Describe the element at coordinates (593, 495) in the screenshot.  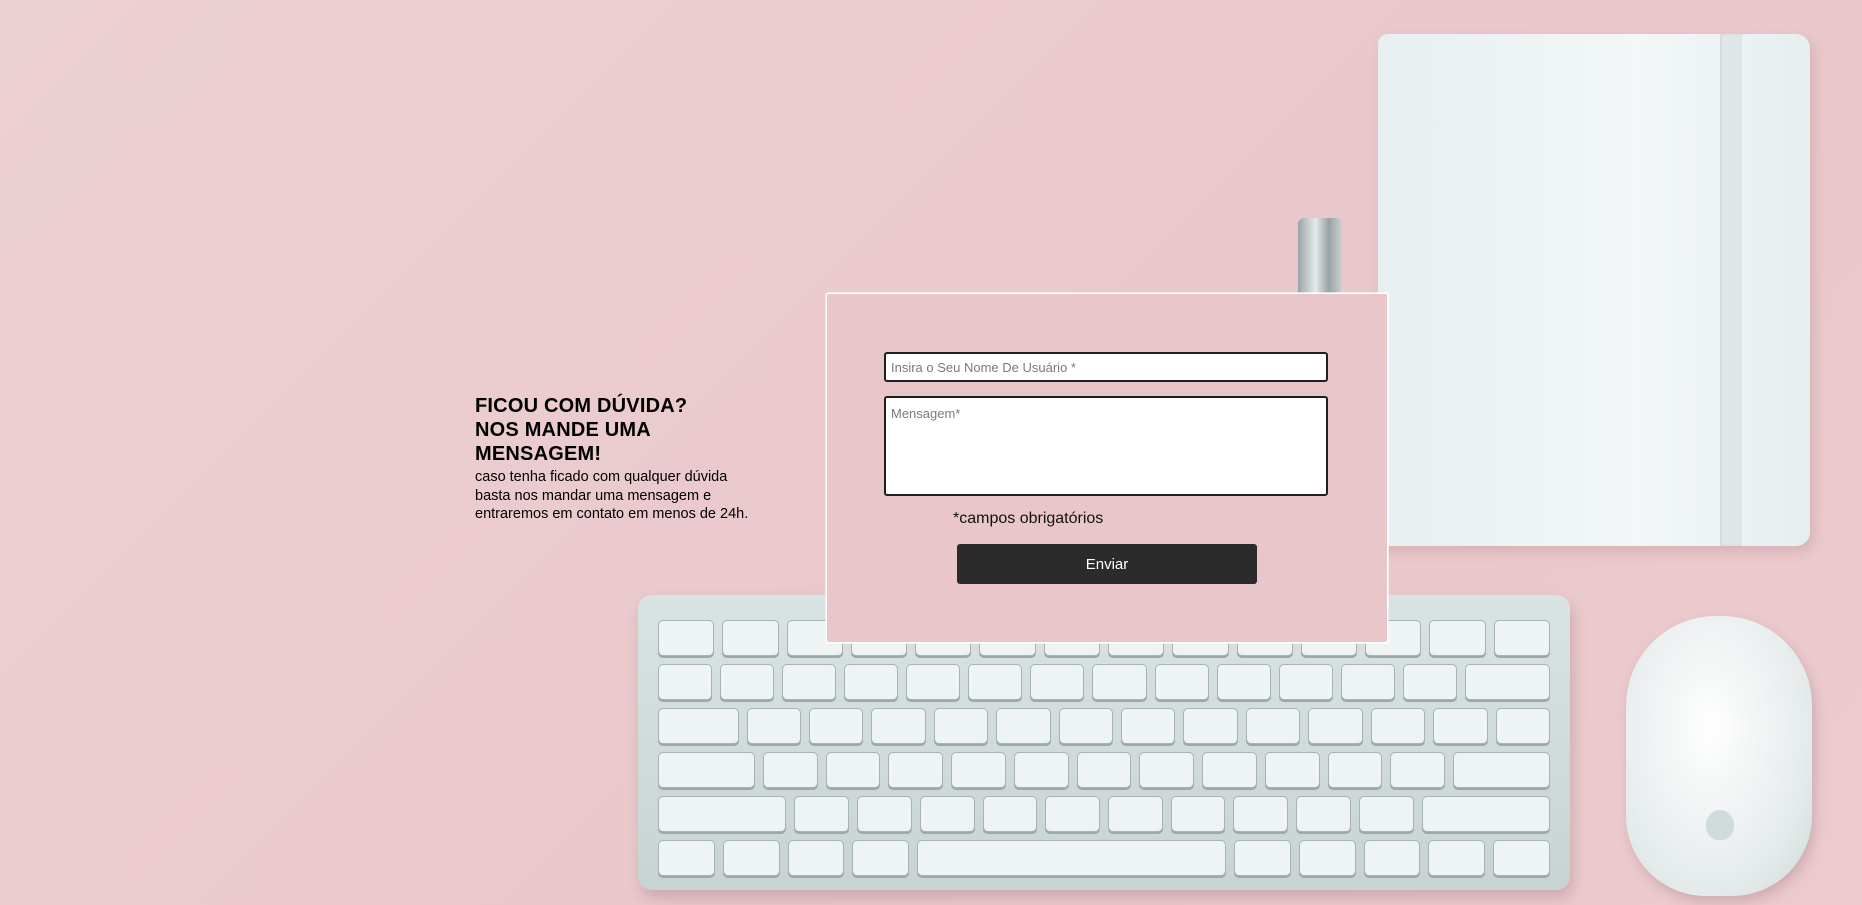
I see `description-line: basta nos mandar uma mensagem e` at that location.